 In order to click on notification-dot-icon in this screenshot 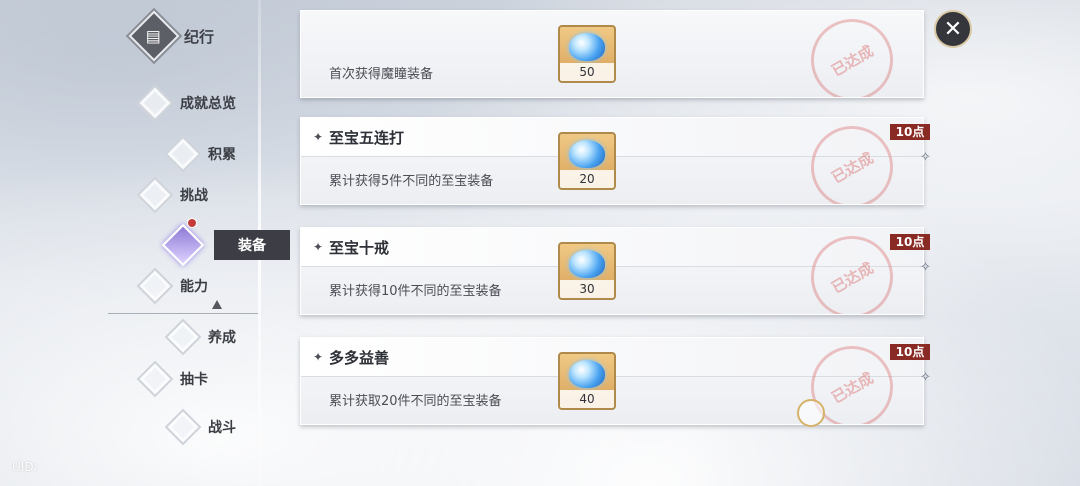, I will do `click(192, 223)`.